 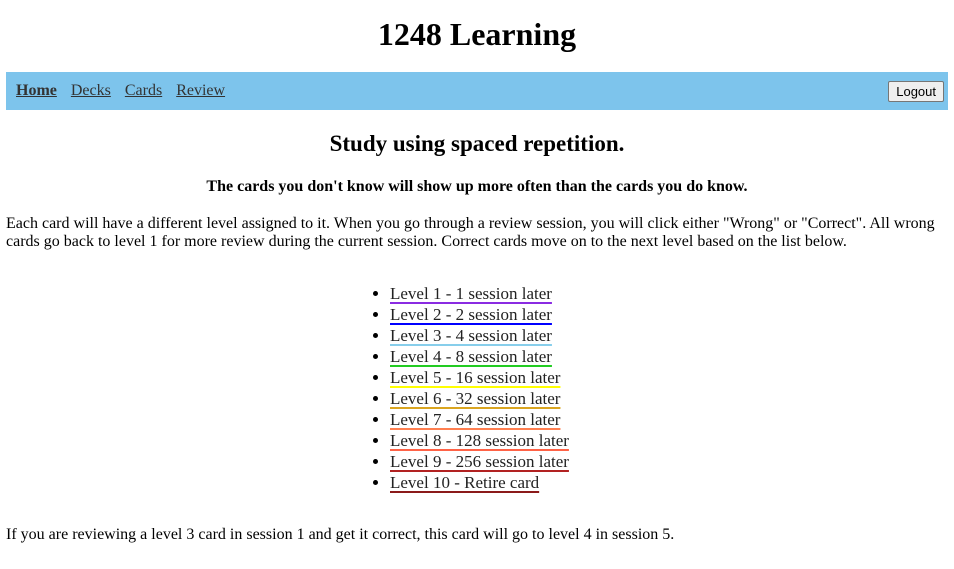 What do you see at coordinates (479, 440) in the screenshot?
I see `level-link: Level 8 - 128 session later` at bounding box center [479, 440].